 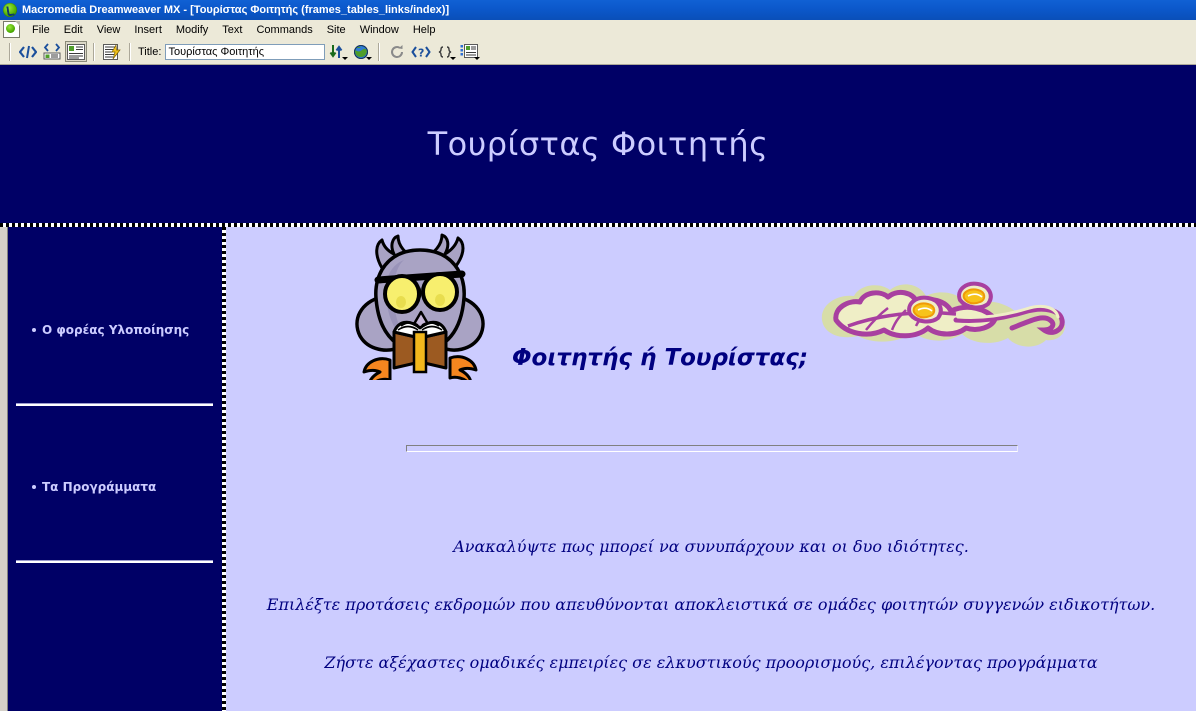 What do you see at coordinates (109, 30) in the screenshot?
I see `menu-item-view: View` at bounding box center [109, 30].